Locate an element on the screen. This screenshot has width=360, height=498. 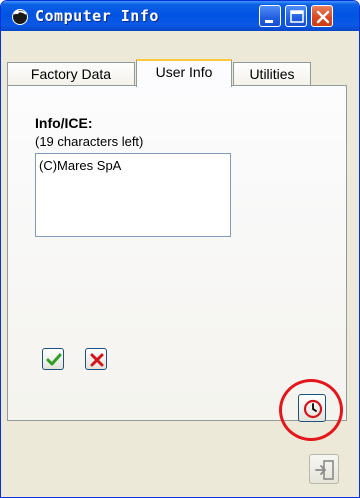
x-icon is located at coordinates (97, 360).